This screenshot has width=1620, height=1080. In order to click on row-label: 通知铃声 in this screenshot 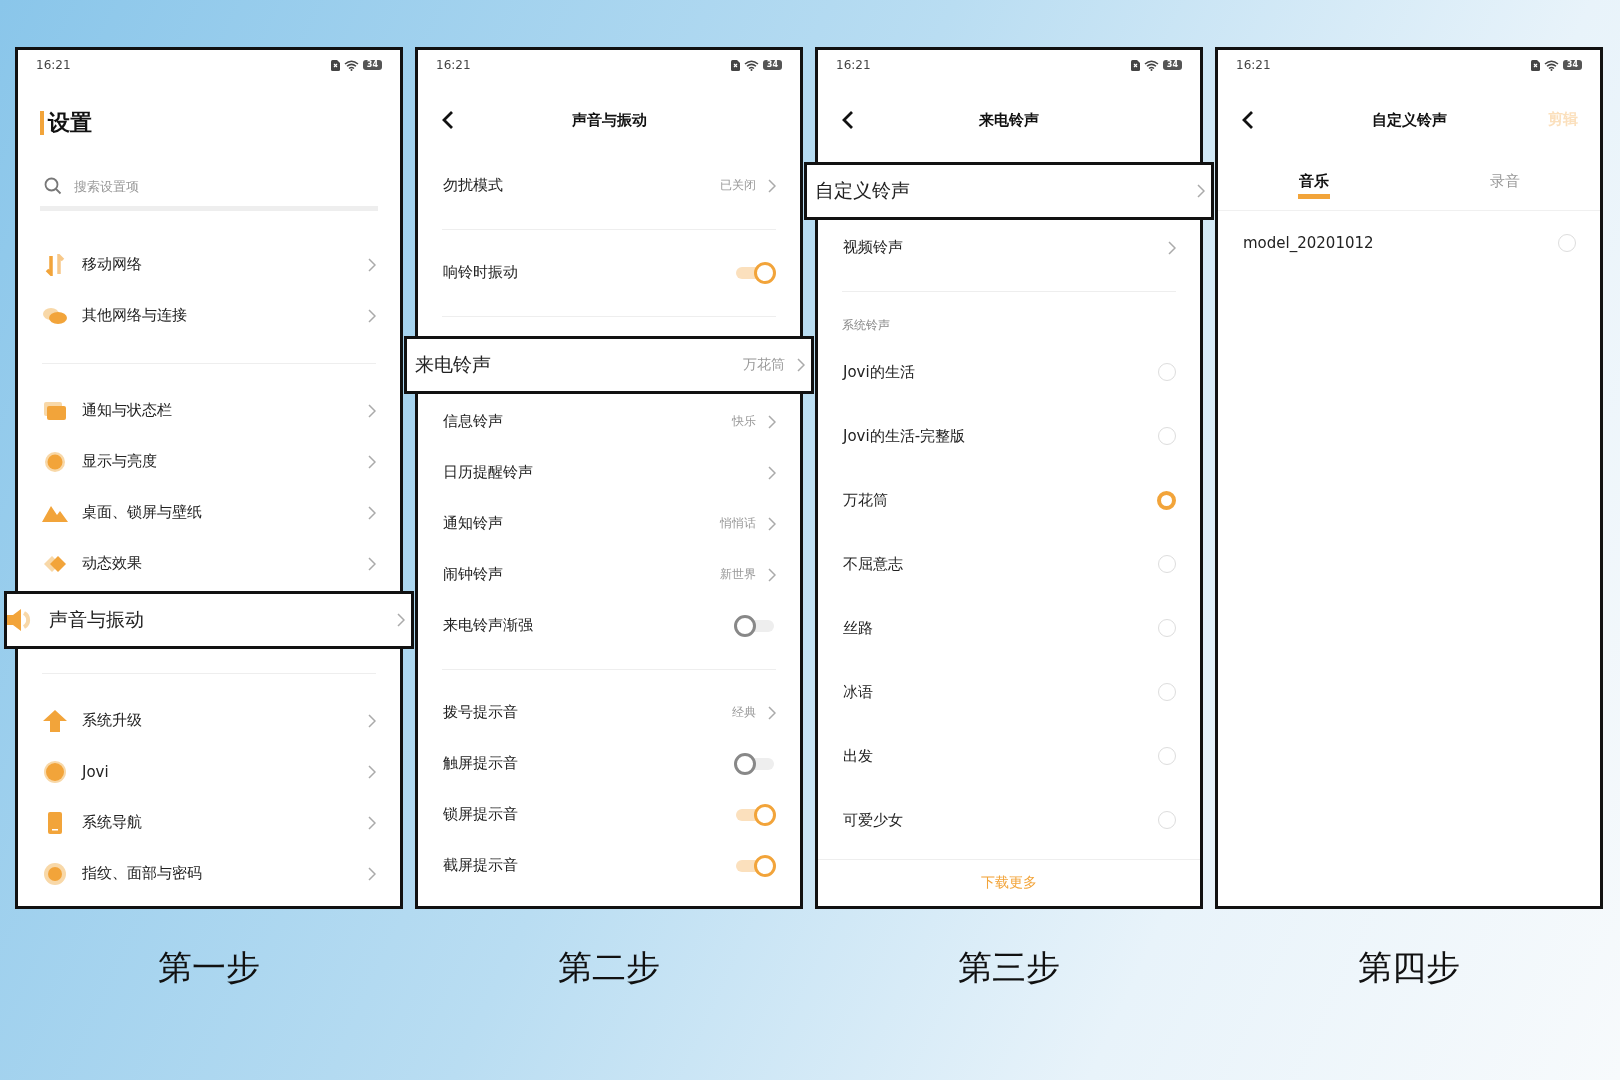, I will do `click(575, 523)`.